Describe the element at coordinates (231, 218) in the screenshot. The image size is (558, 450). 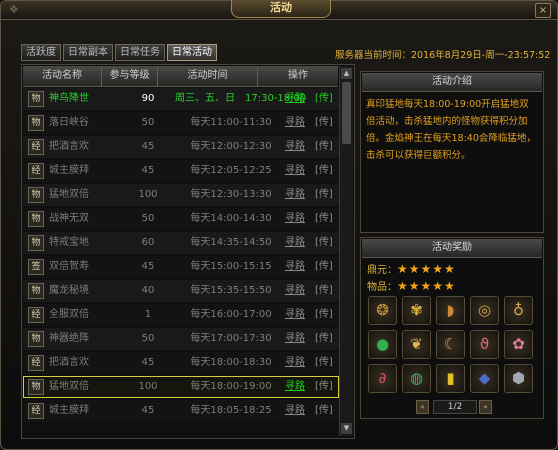
I see `activity-time: 每天14:00-14:30` at that location.